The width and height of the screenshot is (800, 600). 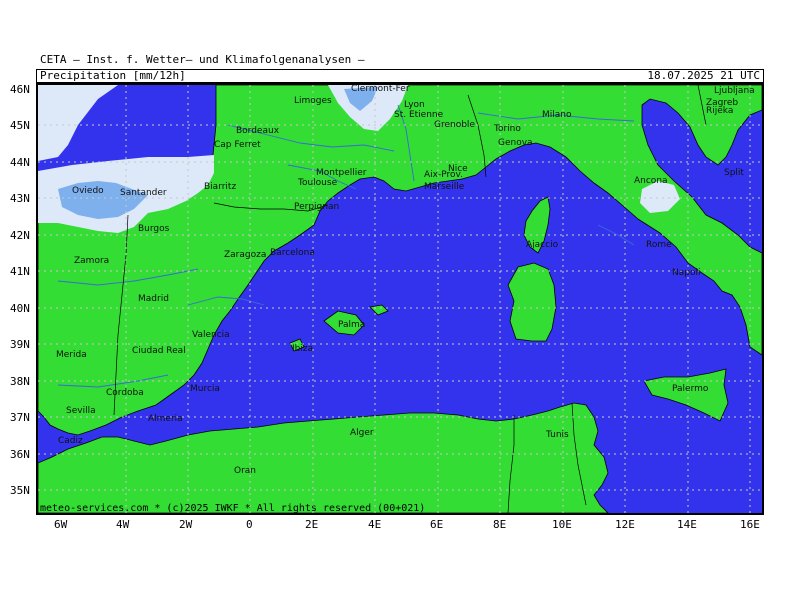 I want to click on city-label: Ciudad Real, so click(x=159, y=351).